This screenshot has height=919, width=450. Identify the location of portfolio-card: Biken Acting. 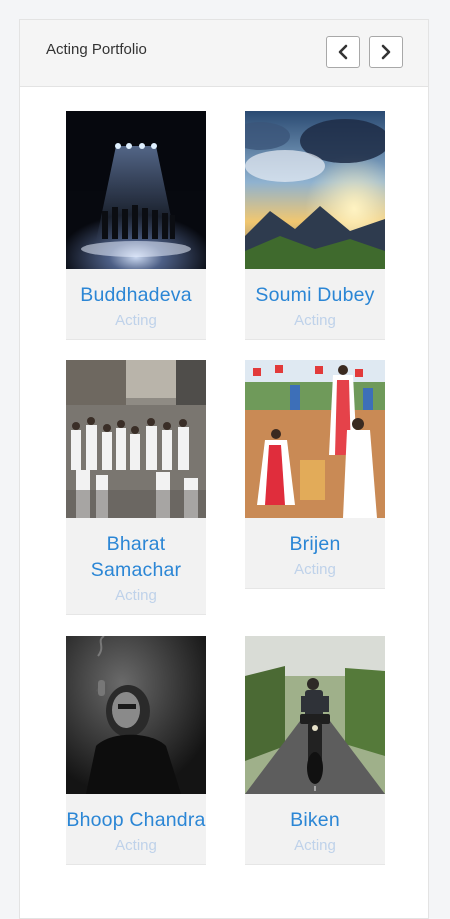
(315, 750).